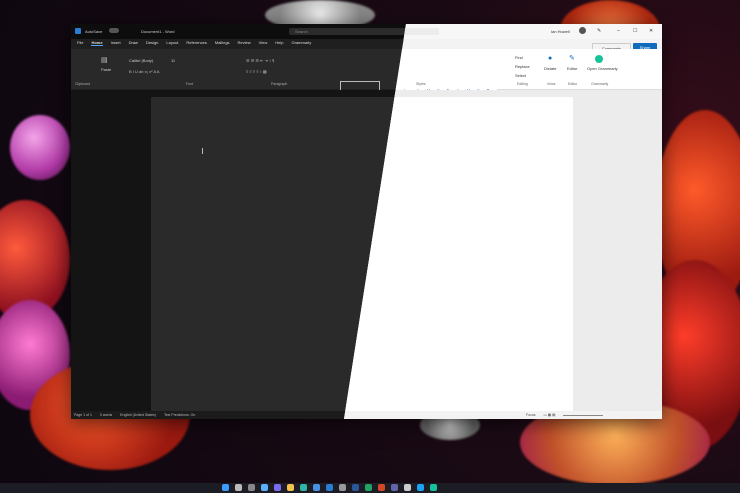  Describe the element at coordinates (141, 60) in the screenshot. I see `font-name-select: Calibri (Body)` at that location.